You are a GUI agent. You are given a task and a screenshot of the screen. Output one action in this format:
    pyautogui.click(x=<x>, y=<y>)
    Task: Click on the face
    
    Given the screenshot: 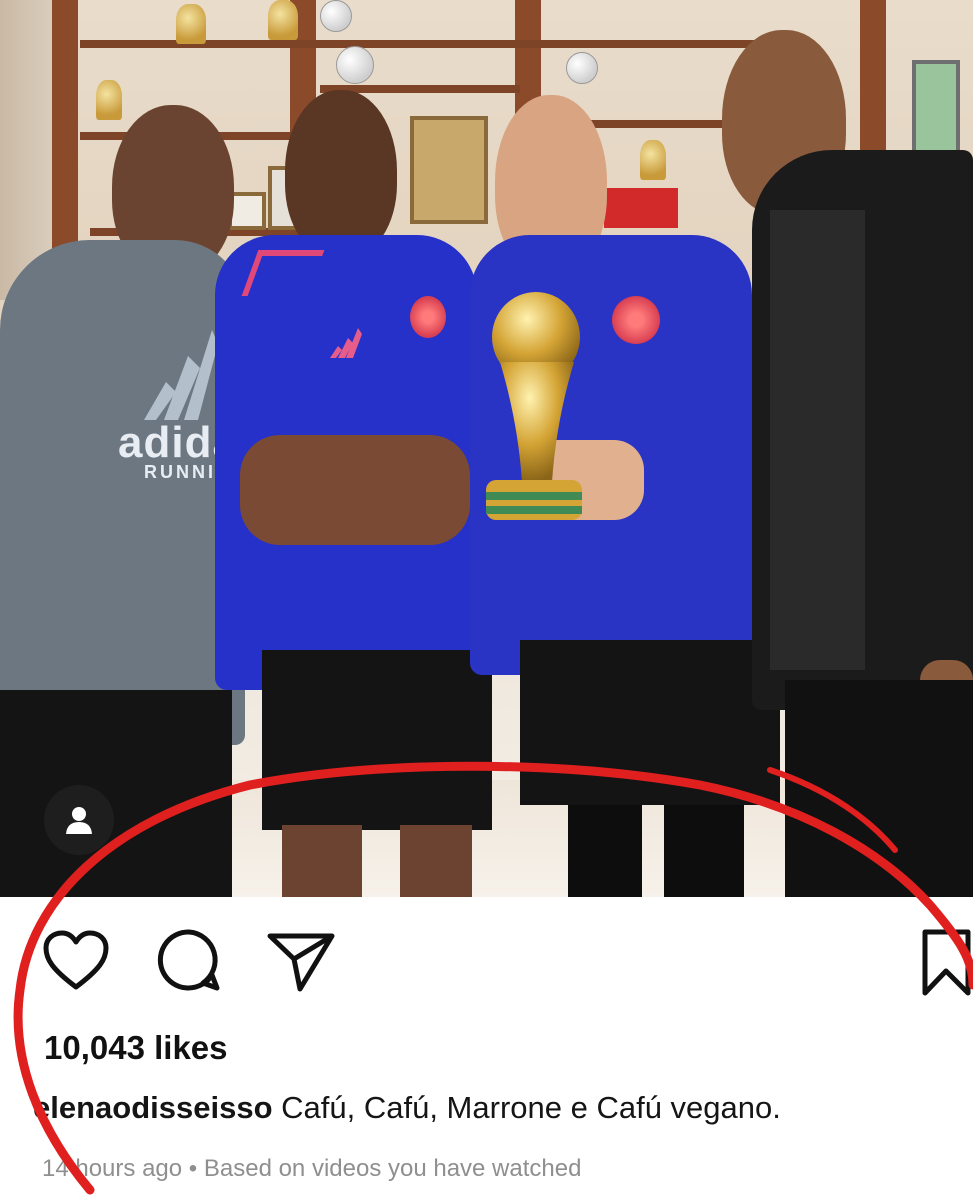 What is the action you would take?
    pyautogui.click(x=341, y=174)
    